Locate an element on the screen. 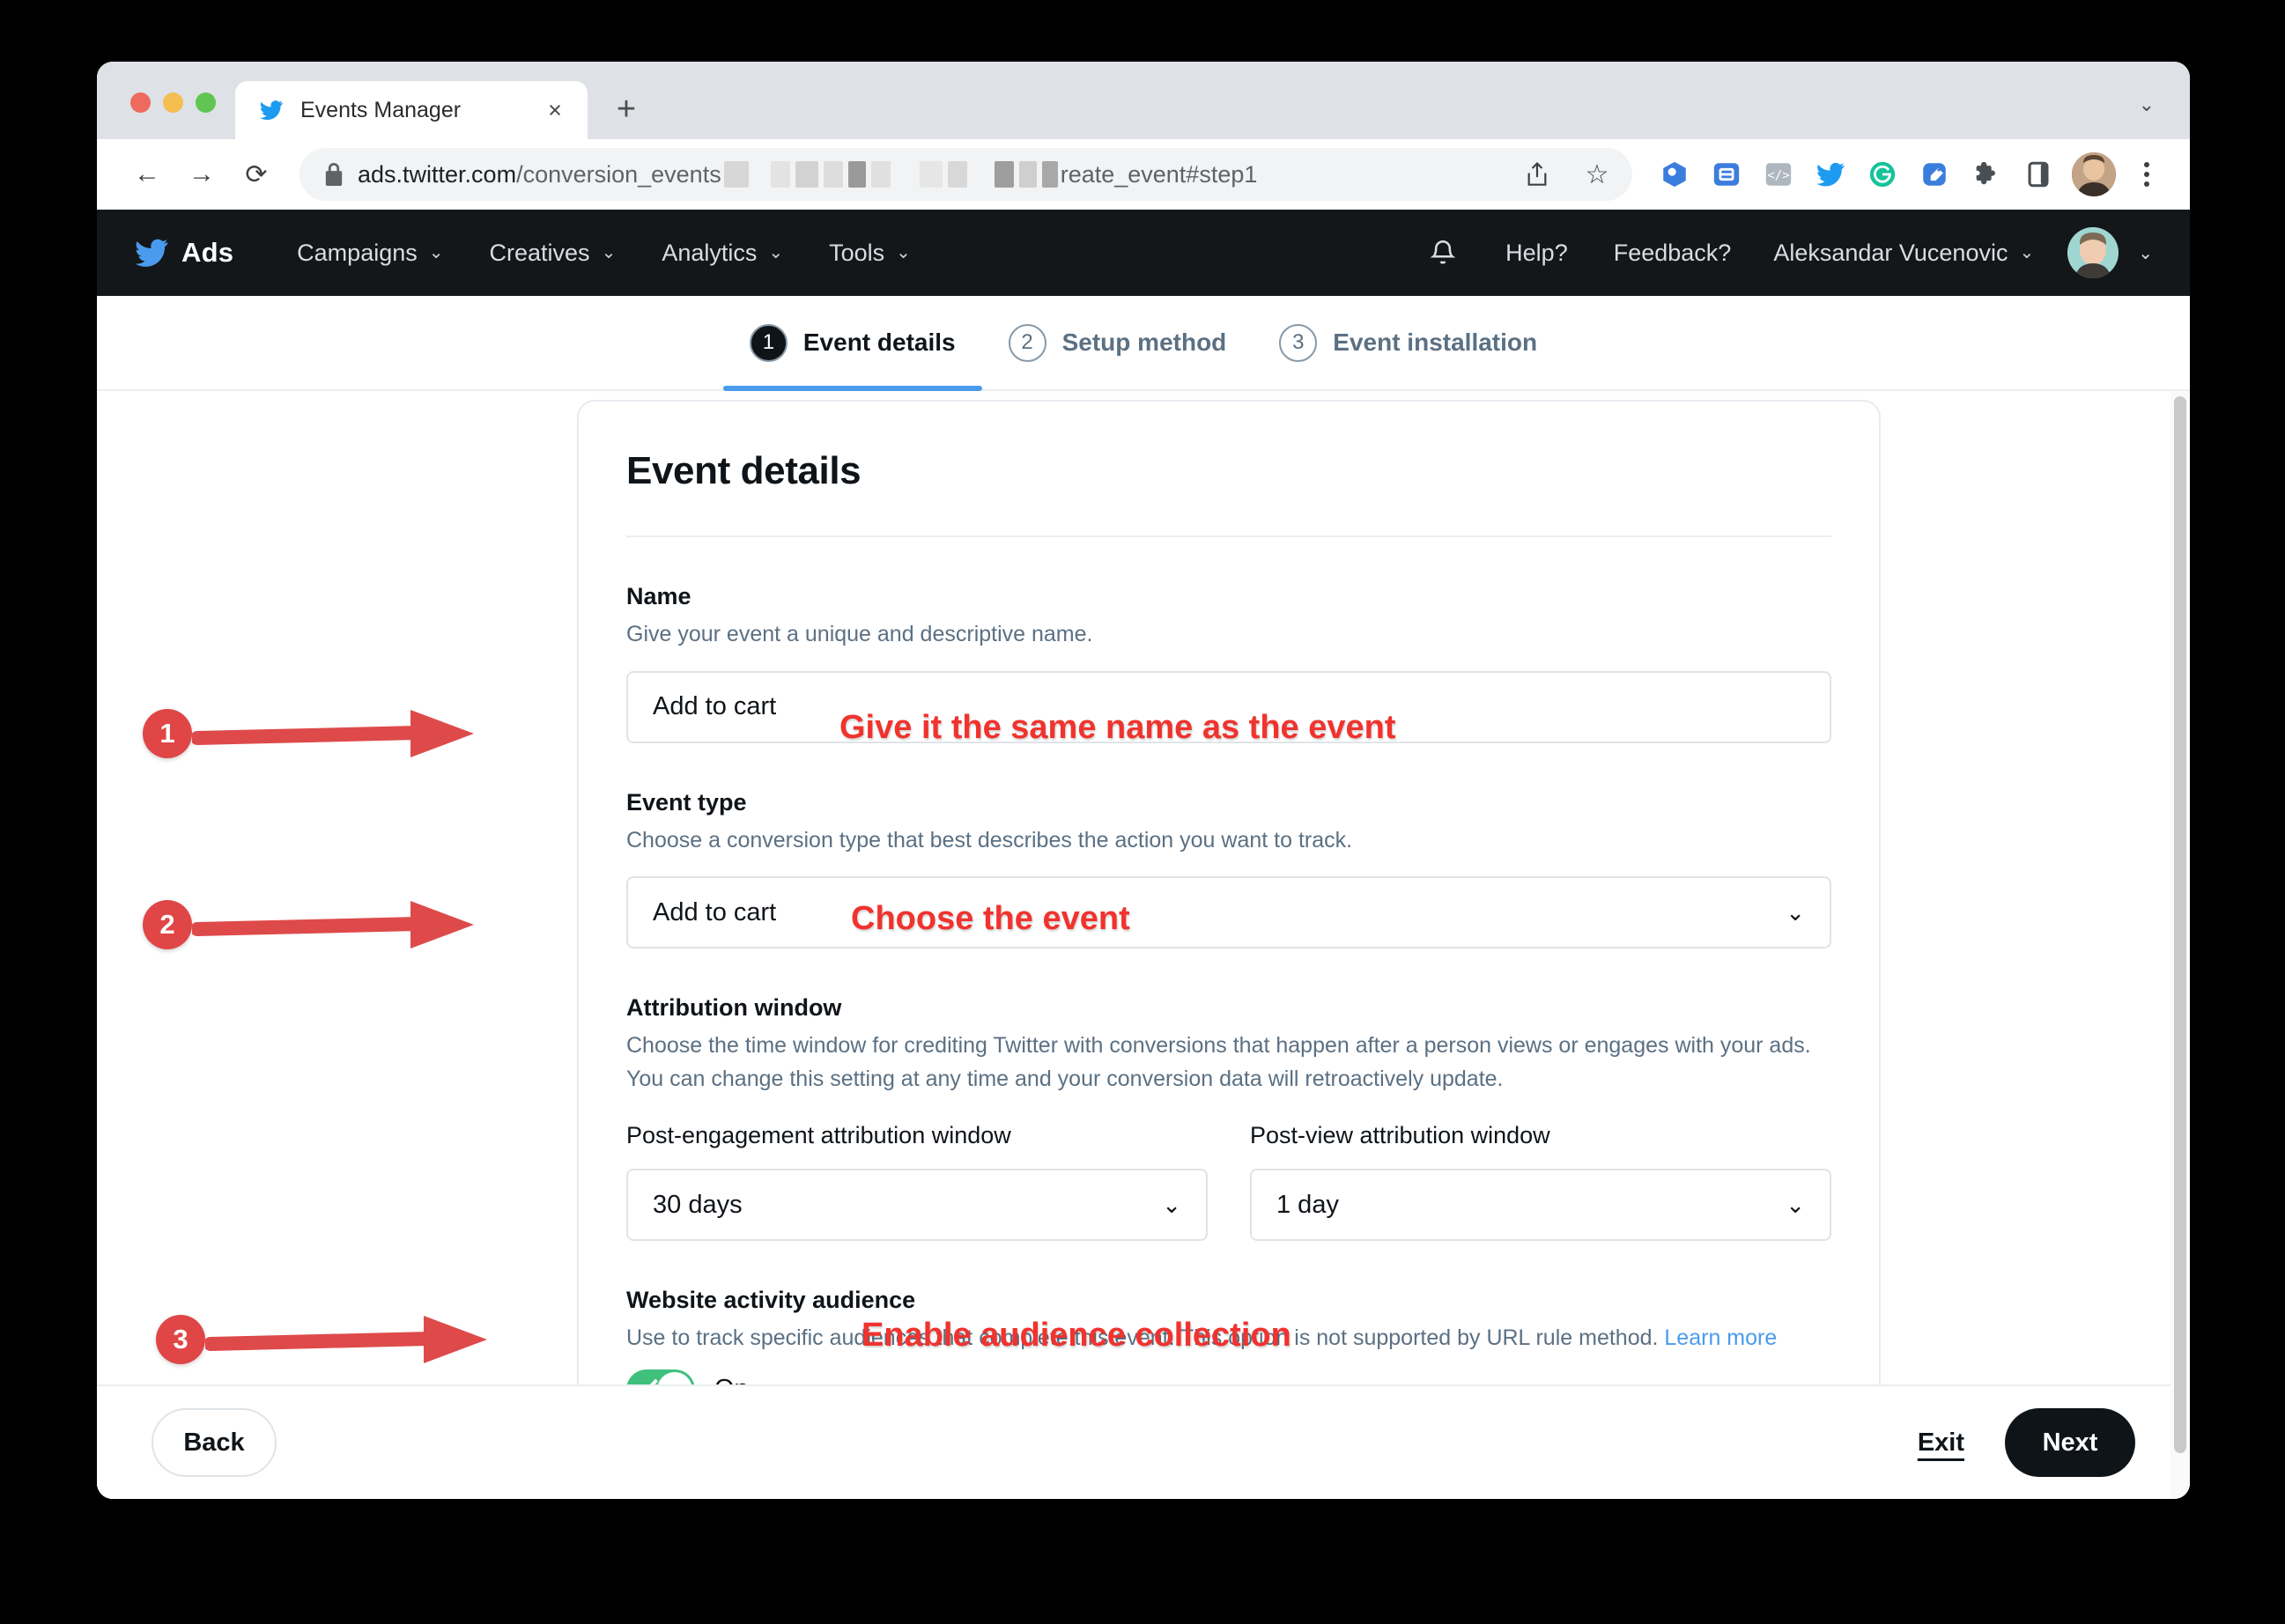 The width and height of the screenshot is (2285, 1624). ads-logo: Ads is located at coordinates (183, 252).